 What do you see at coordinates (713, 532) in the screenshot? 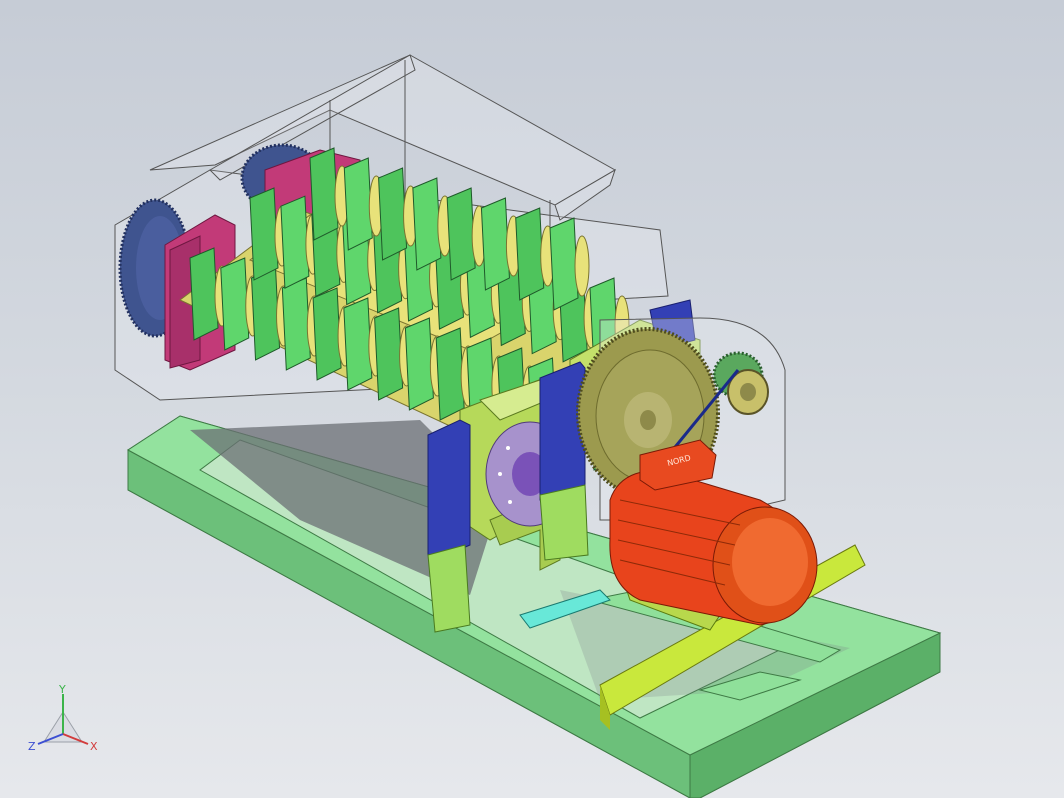
I see `electric-motor: NORD` at bounding box center [713, 532].